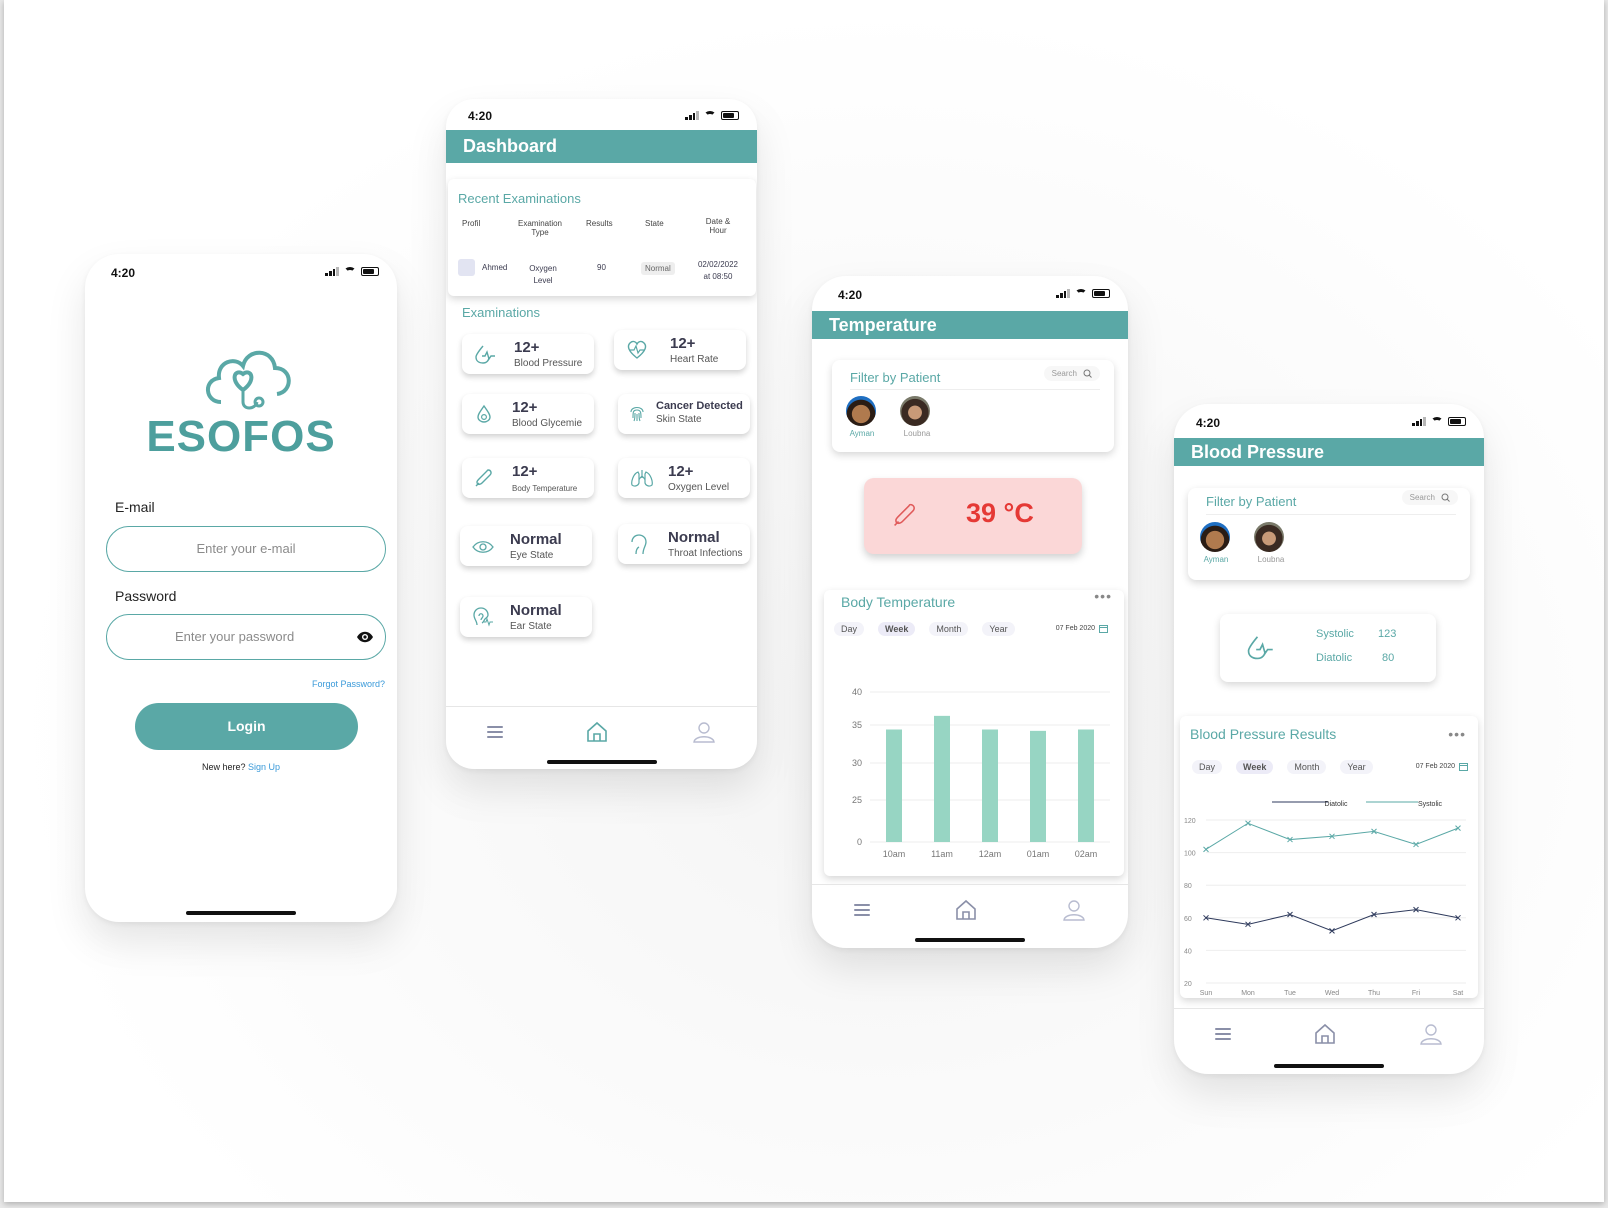 The height and width of the screenshot is (1208, 1608). I want to click on tile-heart-rate: 12+ Heart Rate, so click(680, 350).